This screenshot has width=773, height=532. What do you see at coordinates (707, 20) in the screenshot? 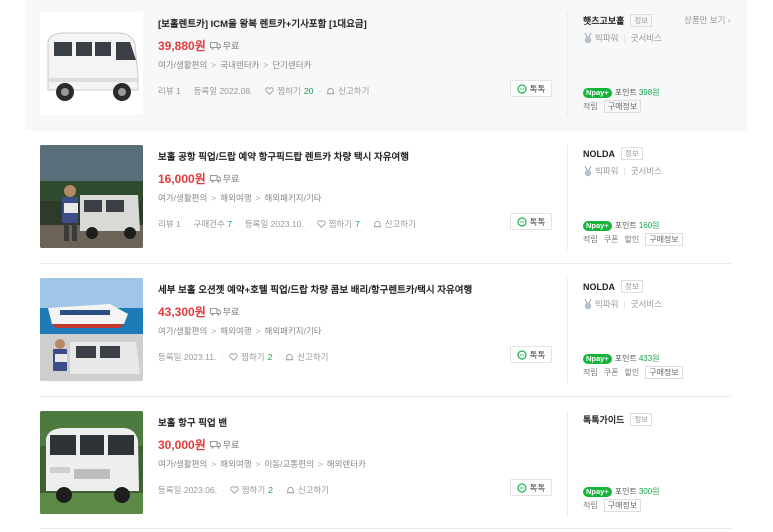
I see `view-products-link: 상품만 보기 ›` at bounding box center [707, 20].